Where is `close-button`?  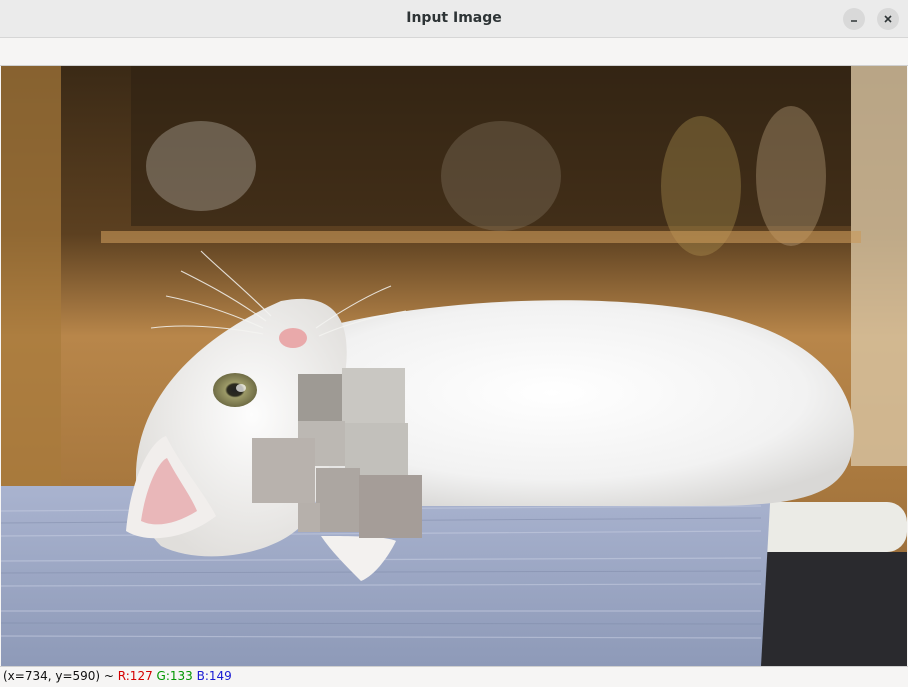 close-button is located at coordinates (888, 19).